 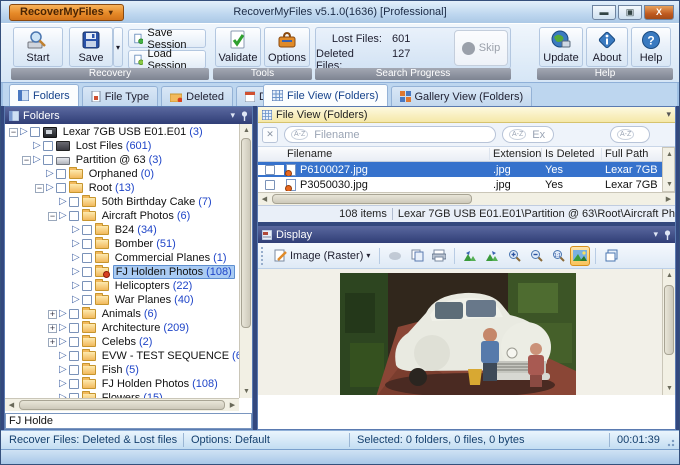 I want to click on help-button: ? Help, so click(x=651, y=47).